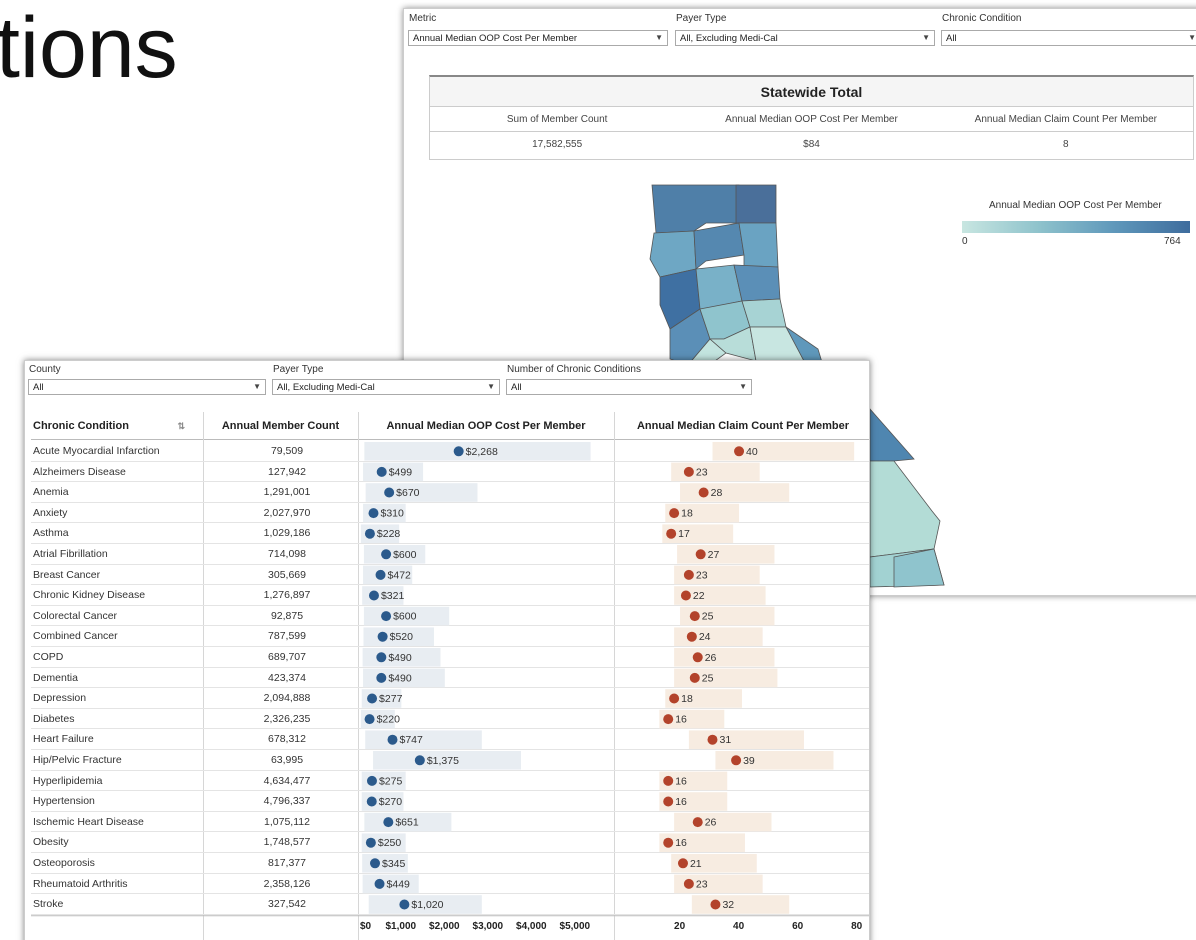 This screenshot has height=940, width=1196. I want to click on oop-point-label: $1,020, so click(427, 905).